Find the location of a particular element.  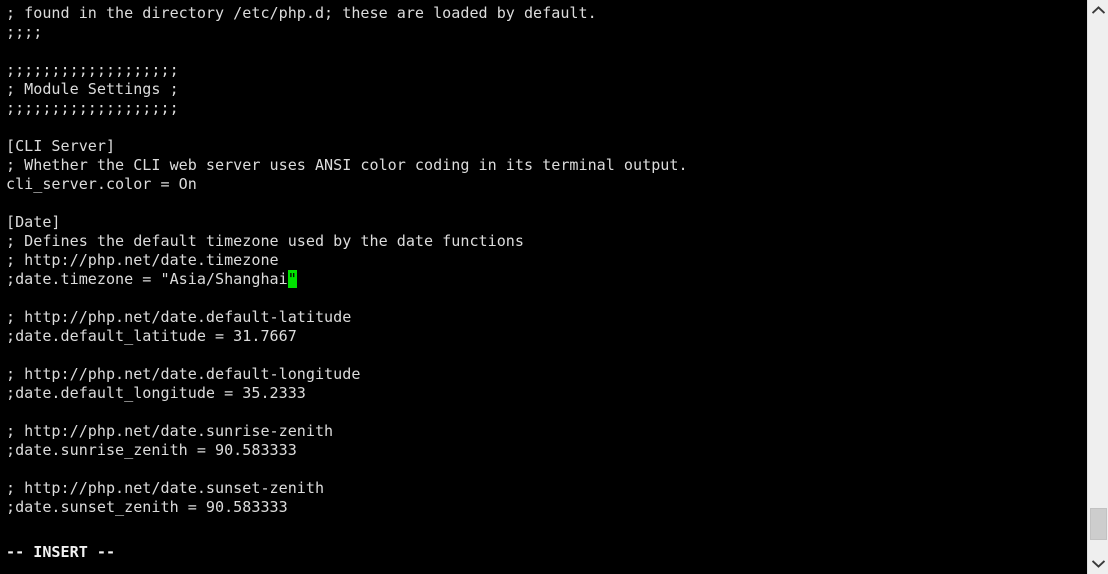

chevron-down-icon is located at coordinates (1098, 564).